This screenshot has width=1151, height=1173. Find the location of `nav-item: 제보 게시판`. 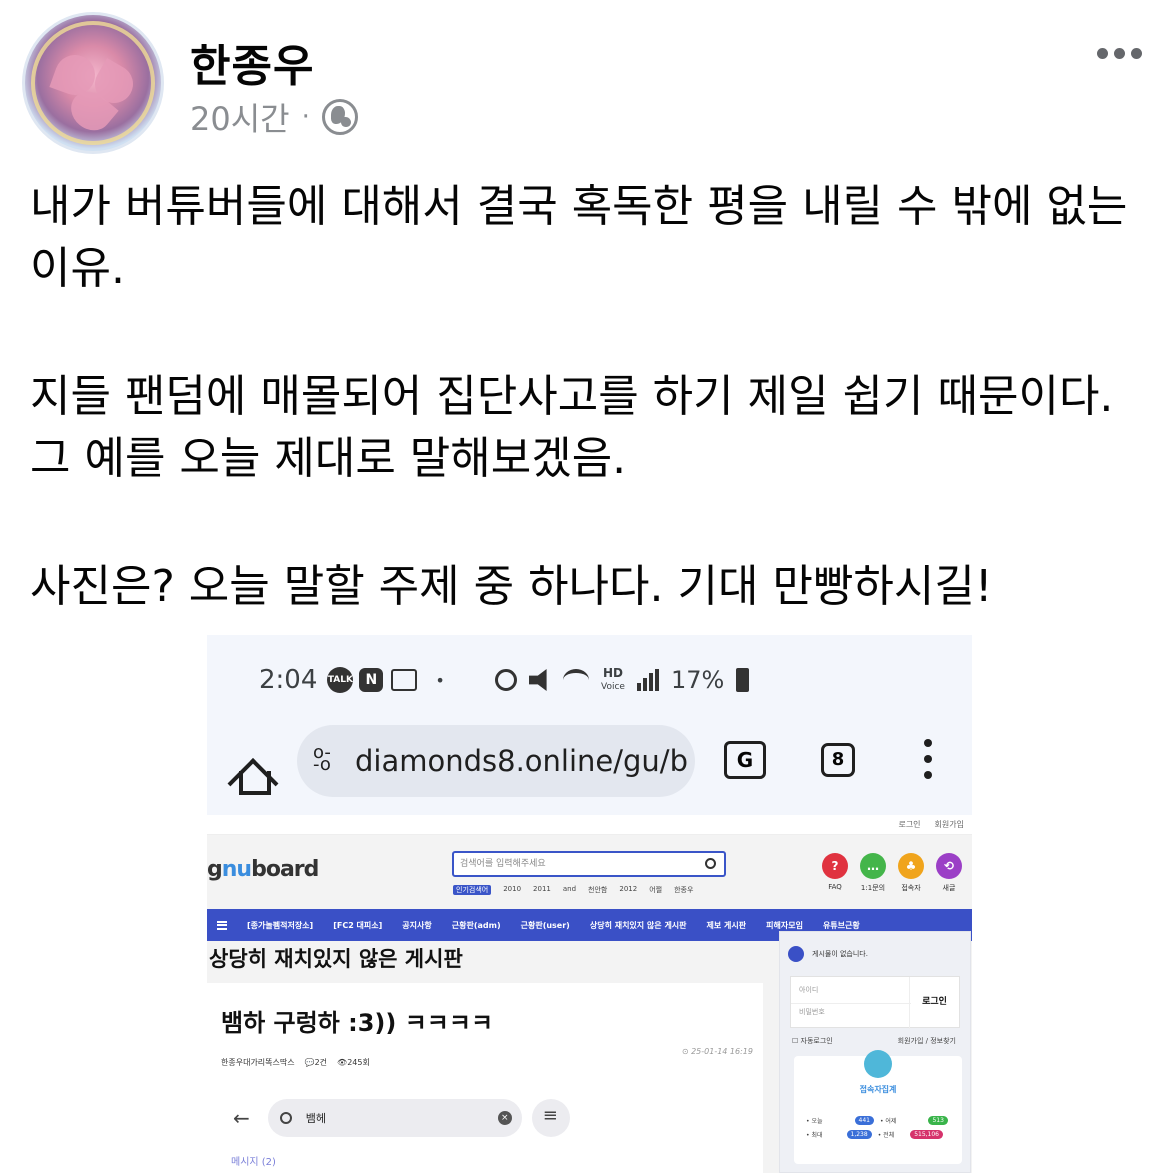

nav-item: 제보 게시판 is located at coordinates (727, 925).